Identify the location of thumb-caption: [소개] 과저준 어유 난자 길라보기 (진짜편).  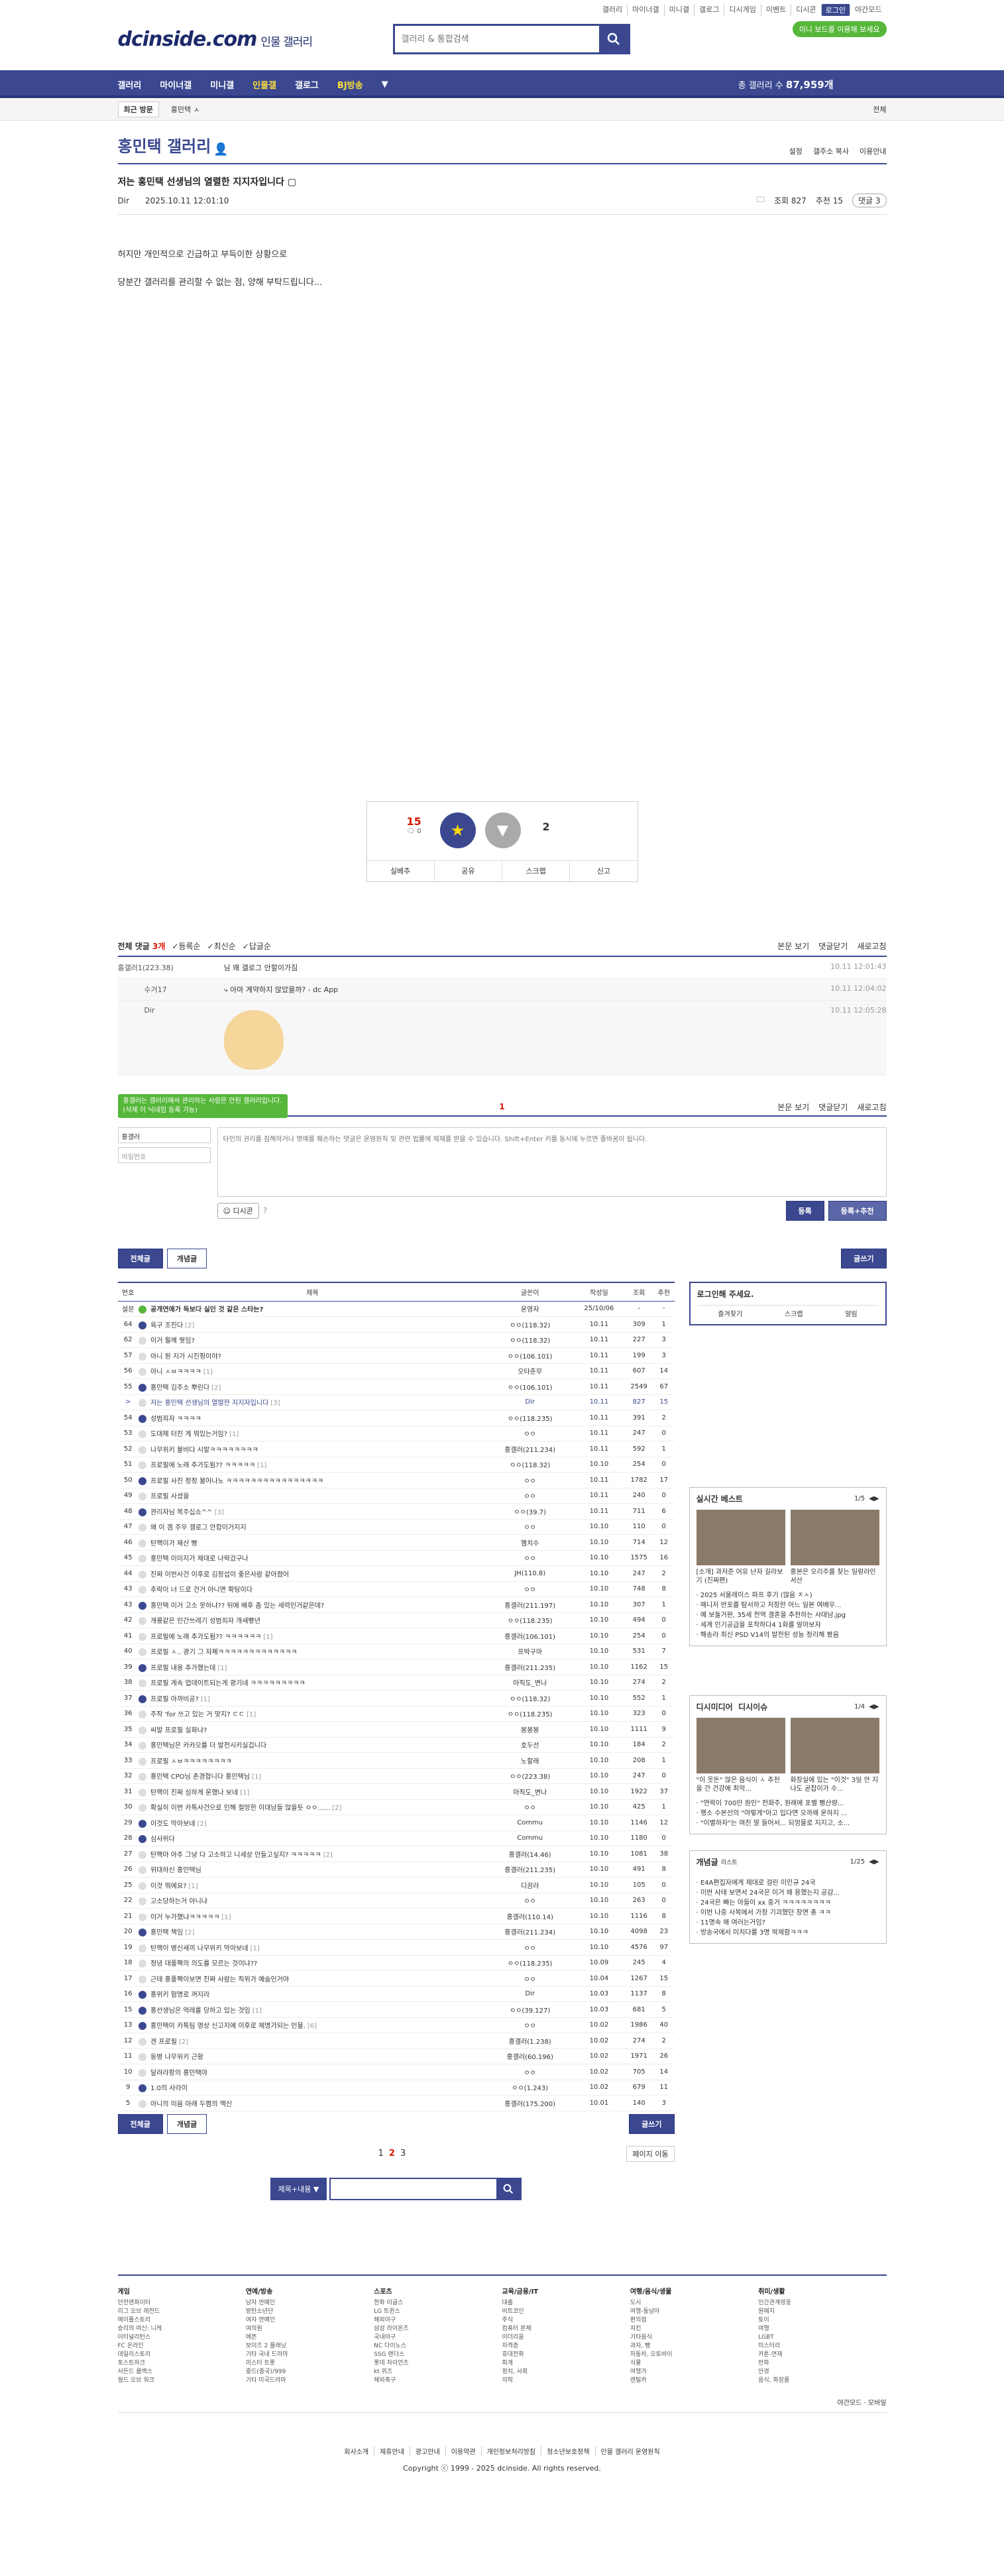
(741, 1576).